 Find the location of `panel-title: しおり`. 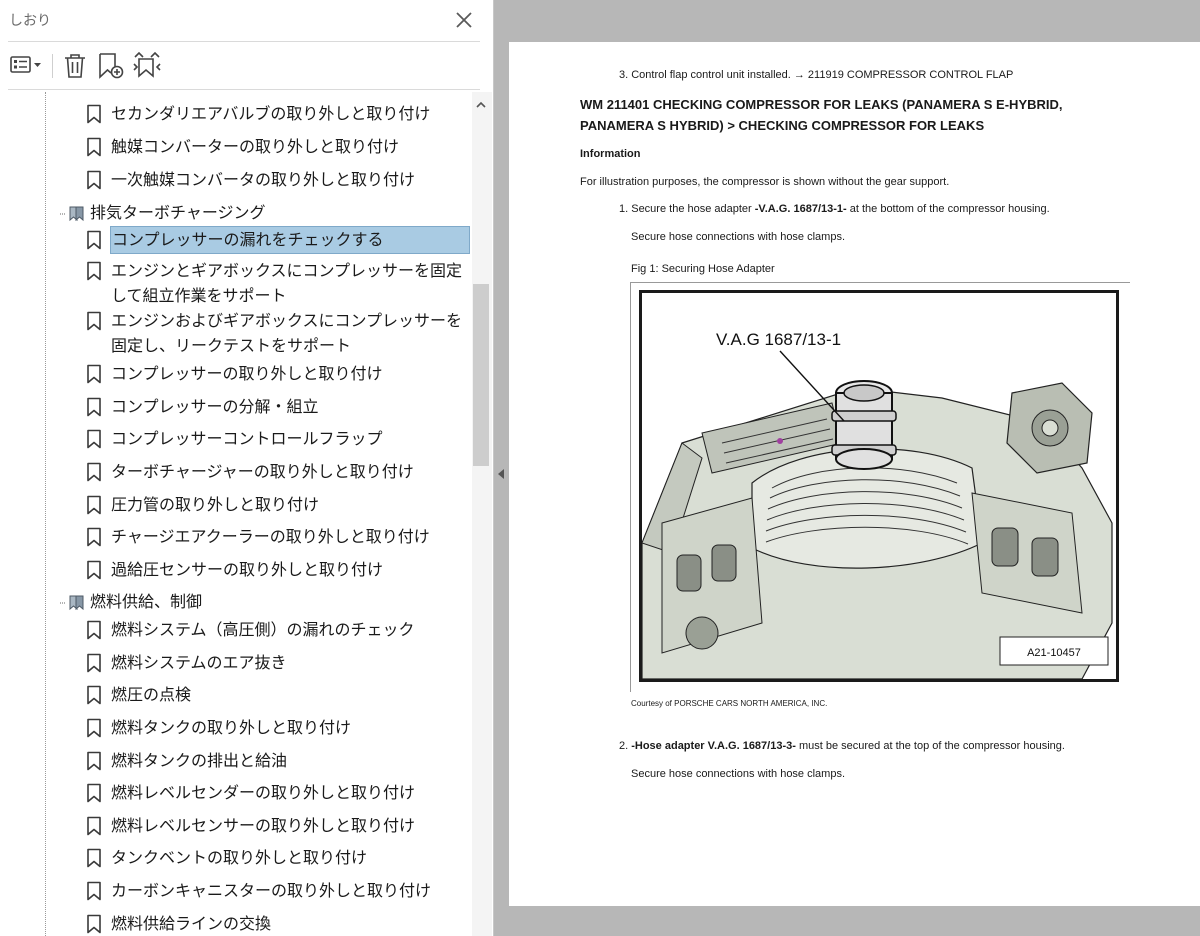

panel-title: しおり is located at coordinates (30, 21).